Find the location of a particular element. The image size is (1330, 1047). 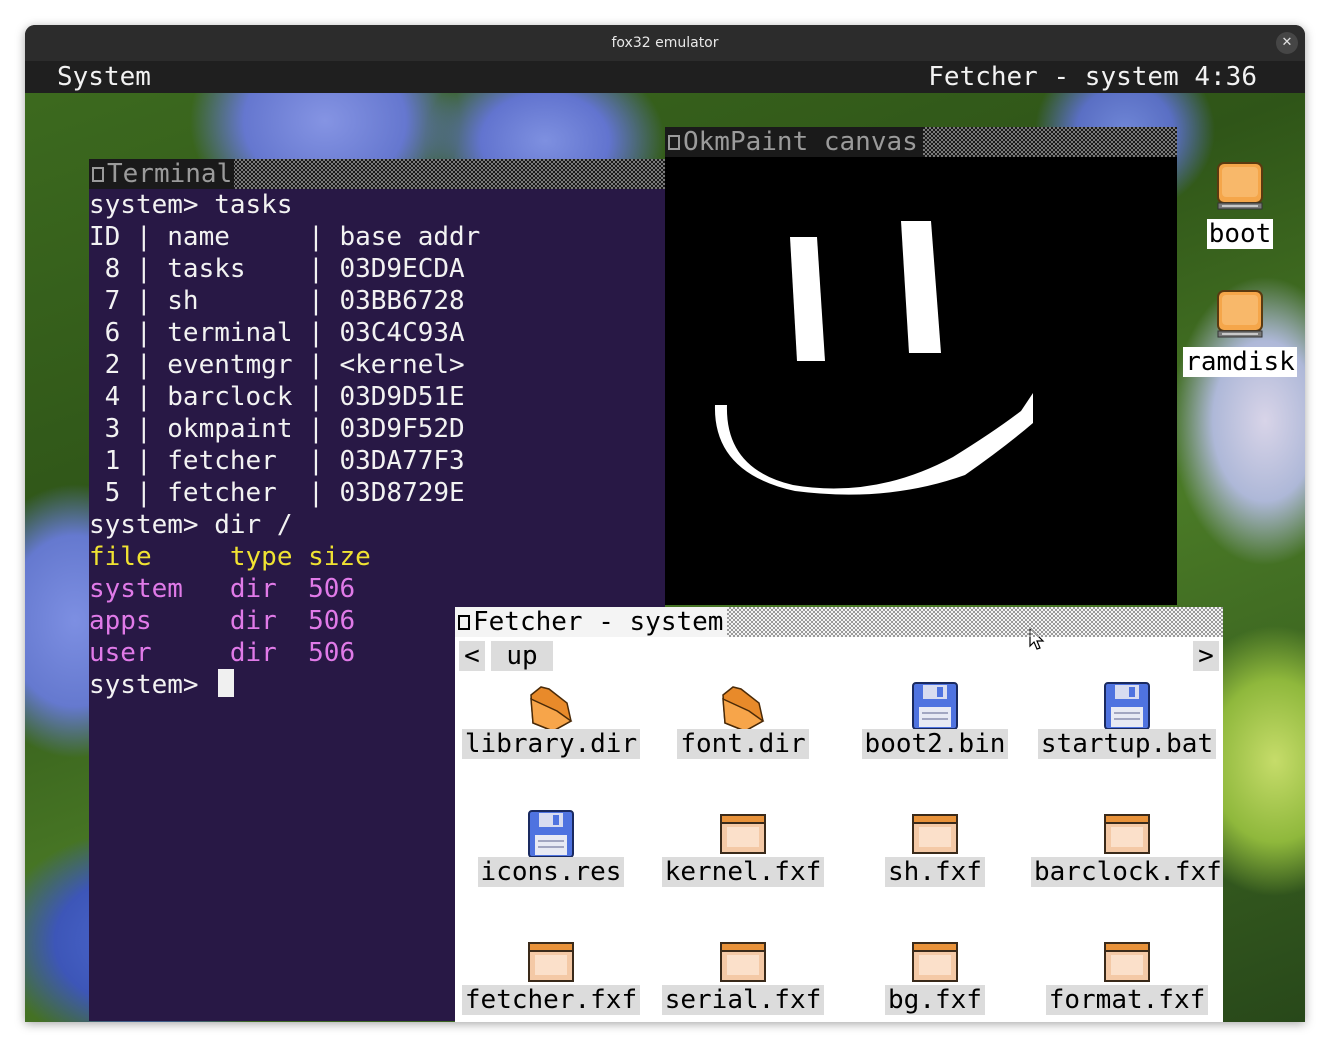

file-item-font-dir: font.dir is located at coordinates (743, 735).